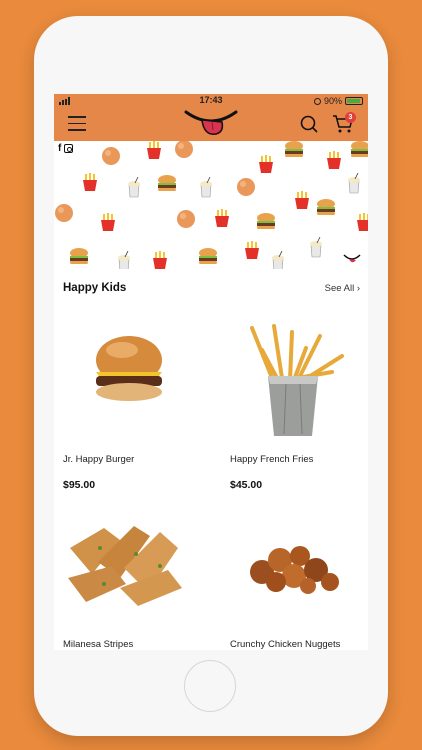 The height and width of the screenshot is (750, 422). I want to click on chevron-right-icon: ›, so click(358, 288).